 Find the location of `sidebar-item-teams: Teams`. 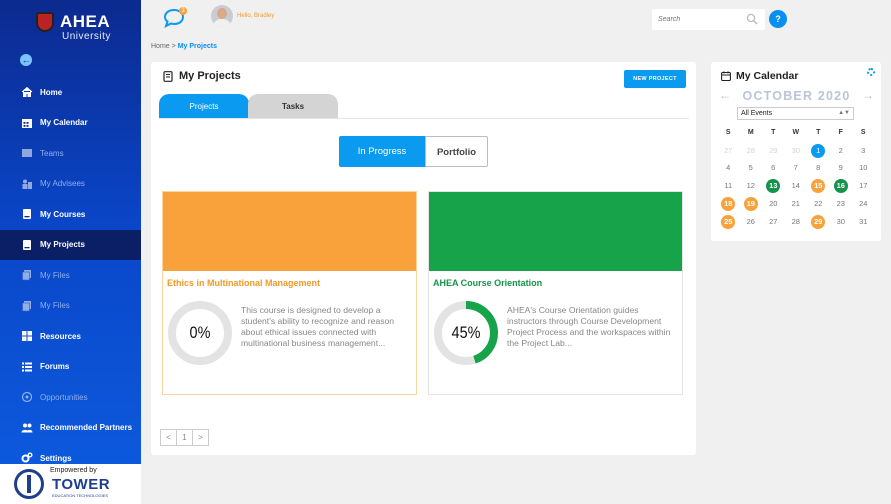

sidebar-item-teams: Teams is located at coordinates (70, 153).